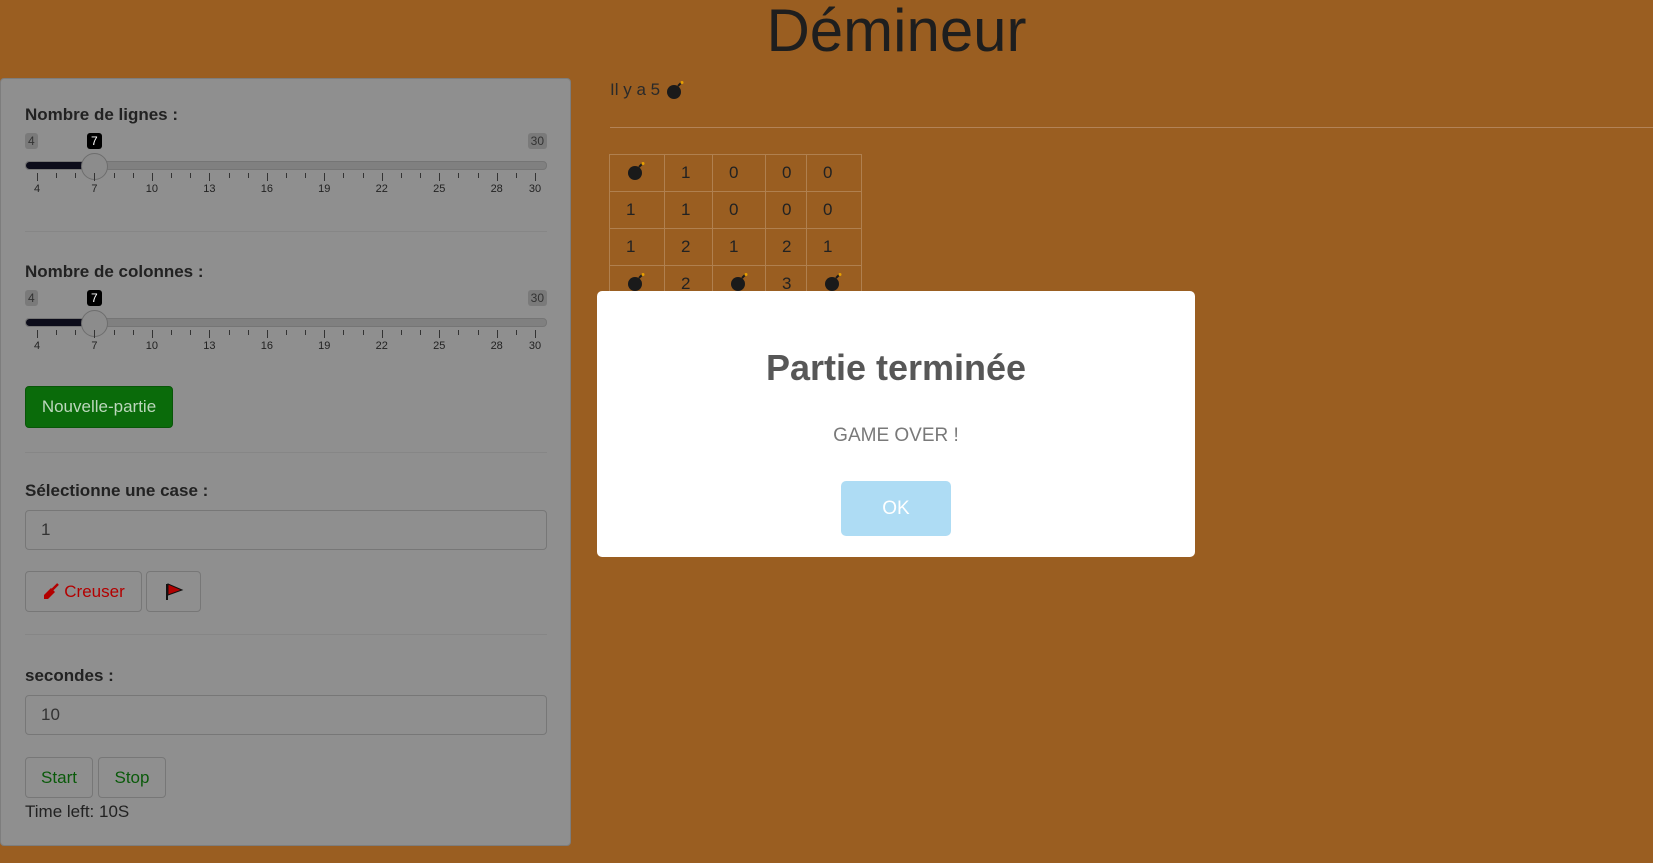 Image resolution: width=1653 pixels, height=863 pixels. I want to click on dialog-title: Partie terminée, so click(896, 367).